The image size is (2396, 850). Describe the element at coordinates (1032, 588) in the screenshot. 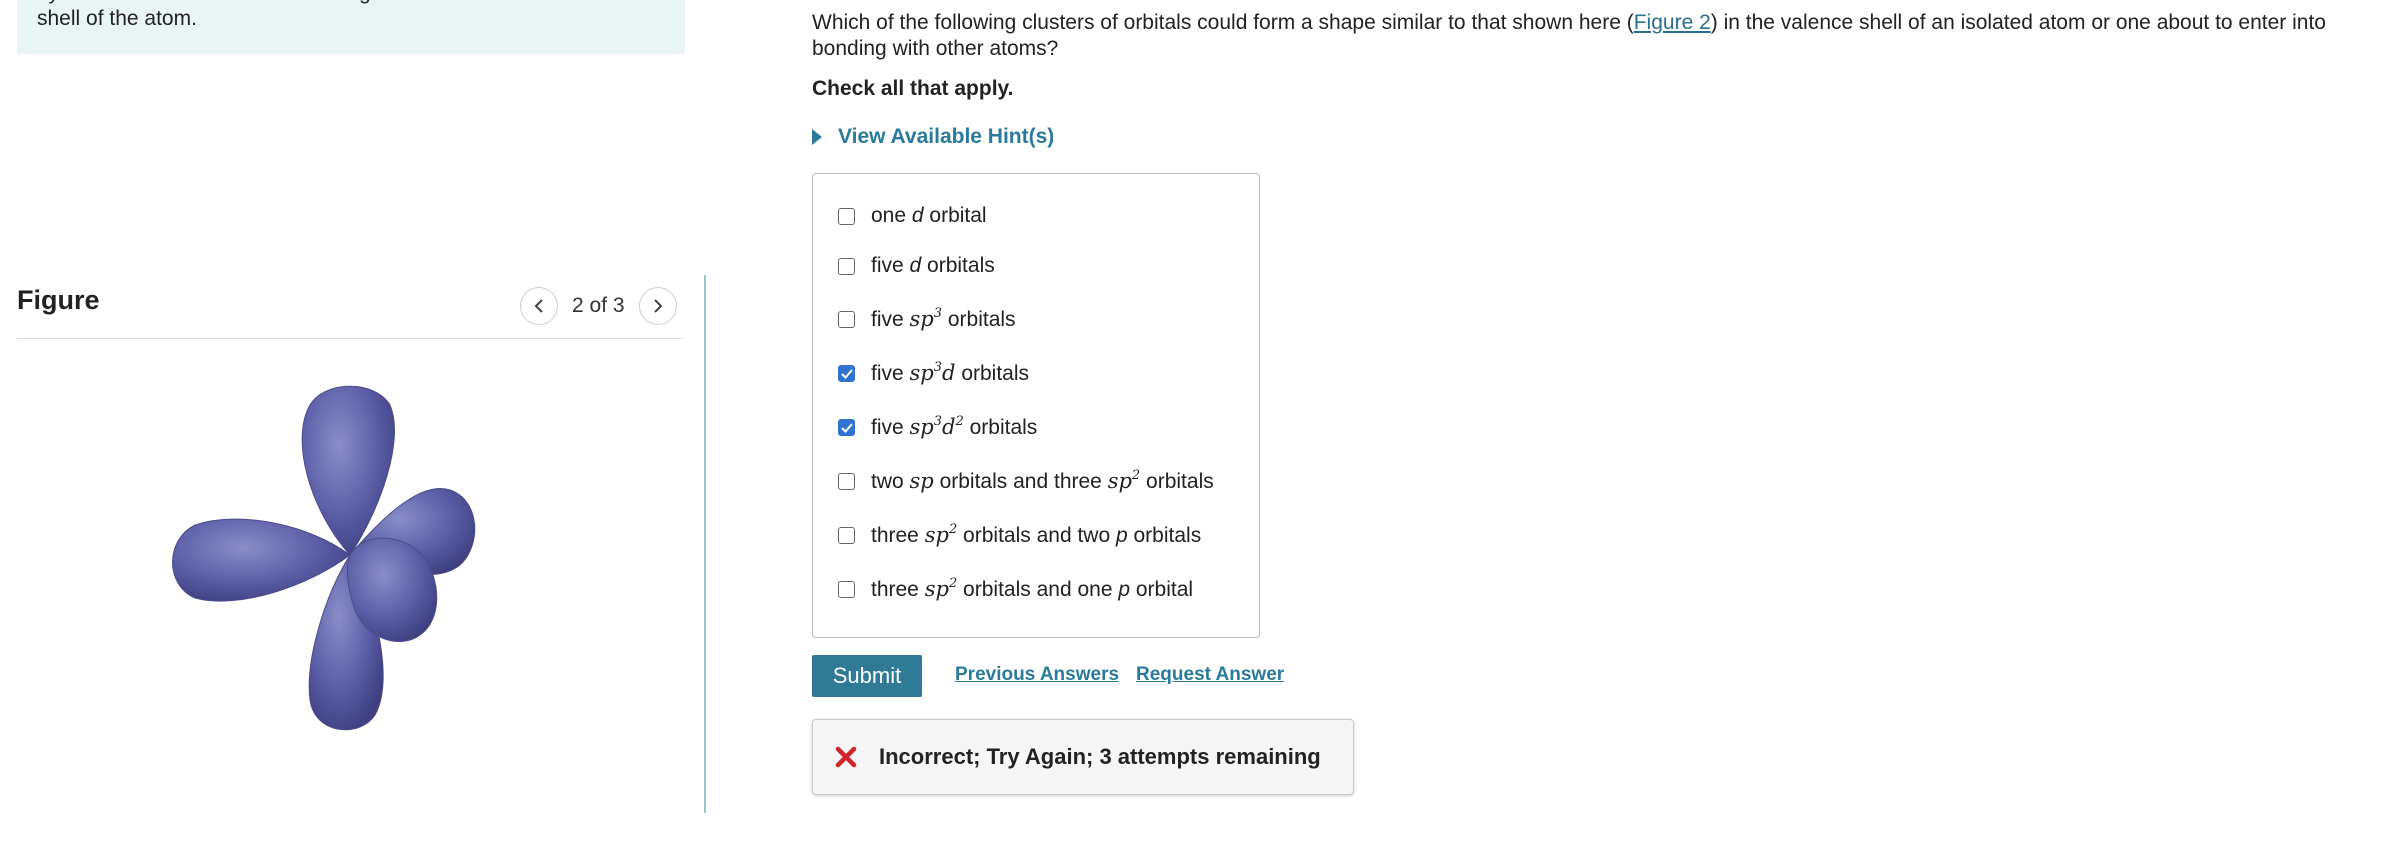

I see `option-label: three sp2 orbitals and one p orbital` at that location.